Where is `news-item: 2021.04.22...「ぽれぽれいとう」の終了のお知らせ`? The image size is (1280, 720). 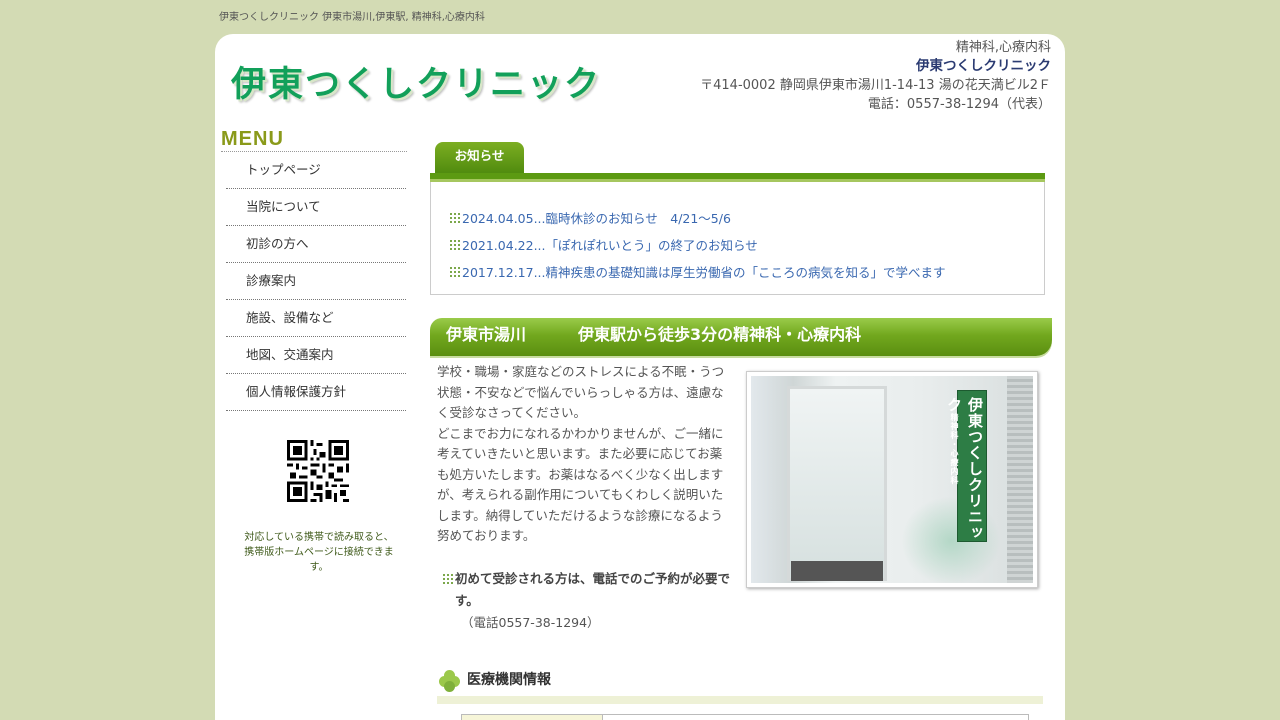
news-item: 2021.04.22...「ぽれぽれいとう」の終了のお知らせ is located at coordinates (747, 244).